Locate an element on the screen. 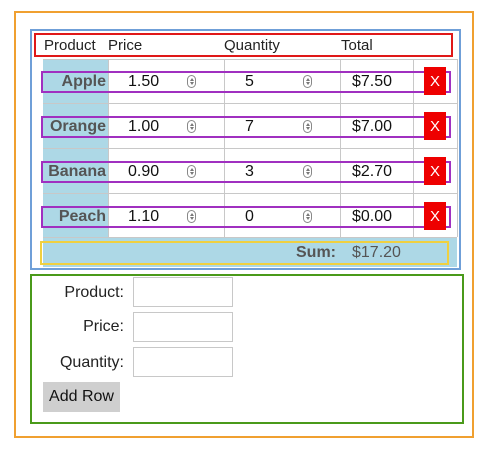 The width and height of the screenshot is (492, 453). add-row-button: Add Row is located at coordinates (81, 397).